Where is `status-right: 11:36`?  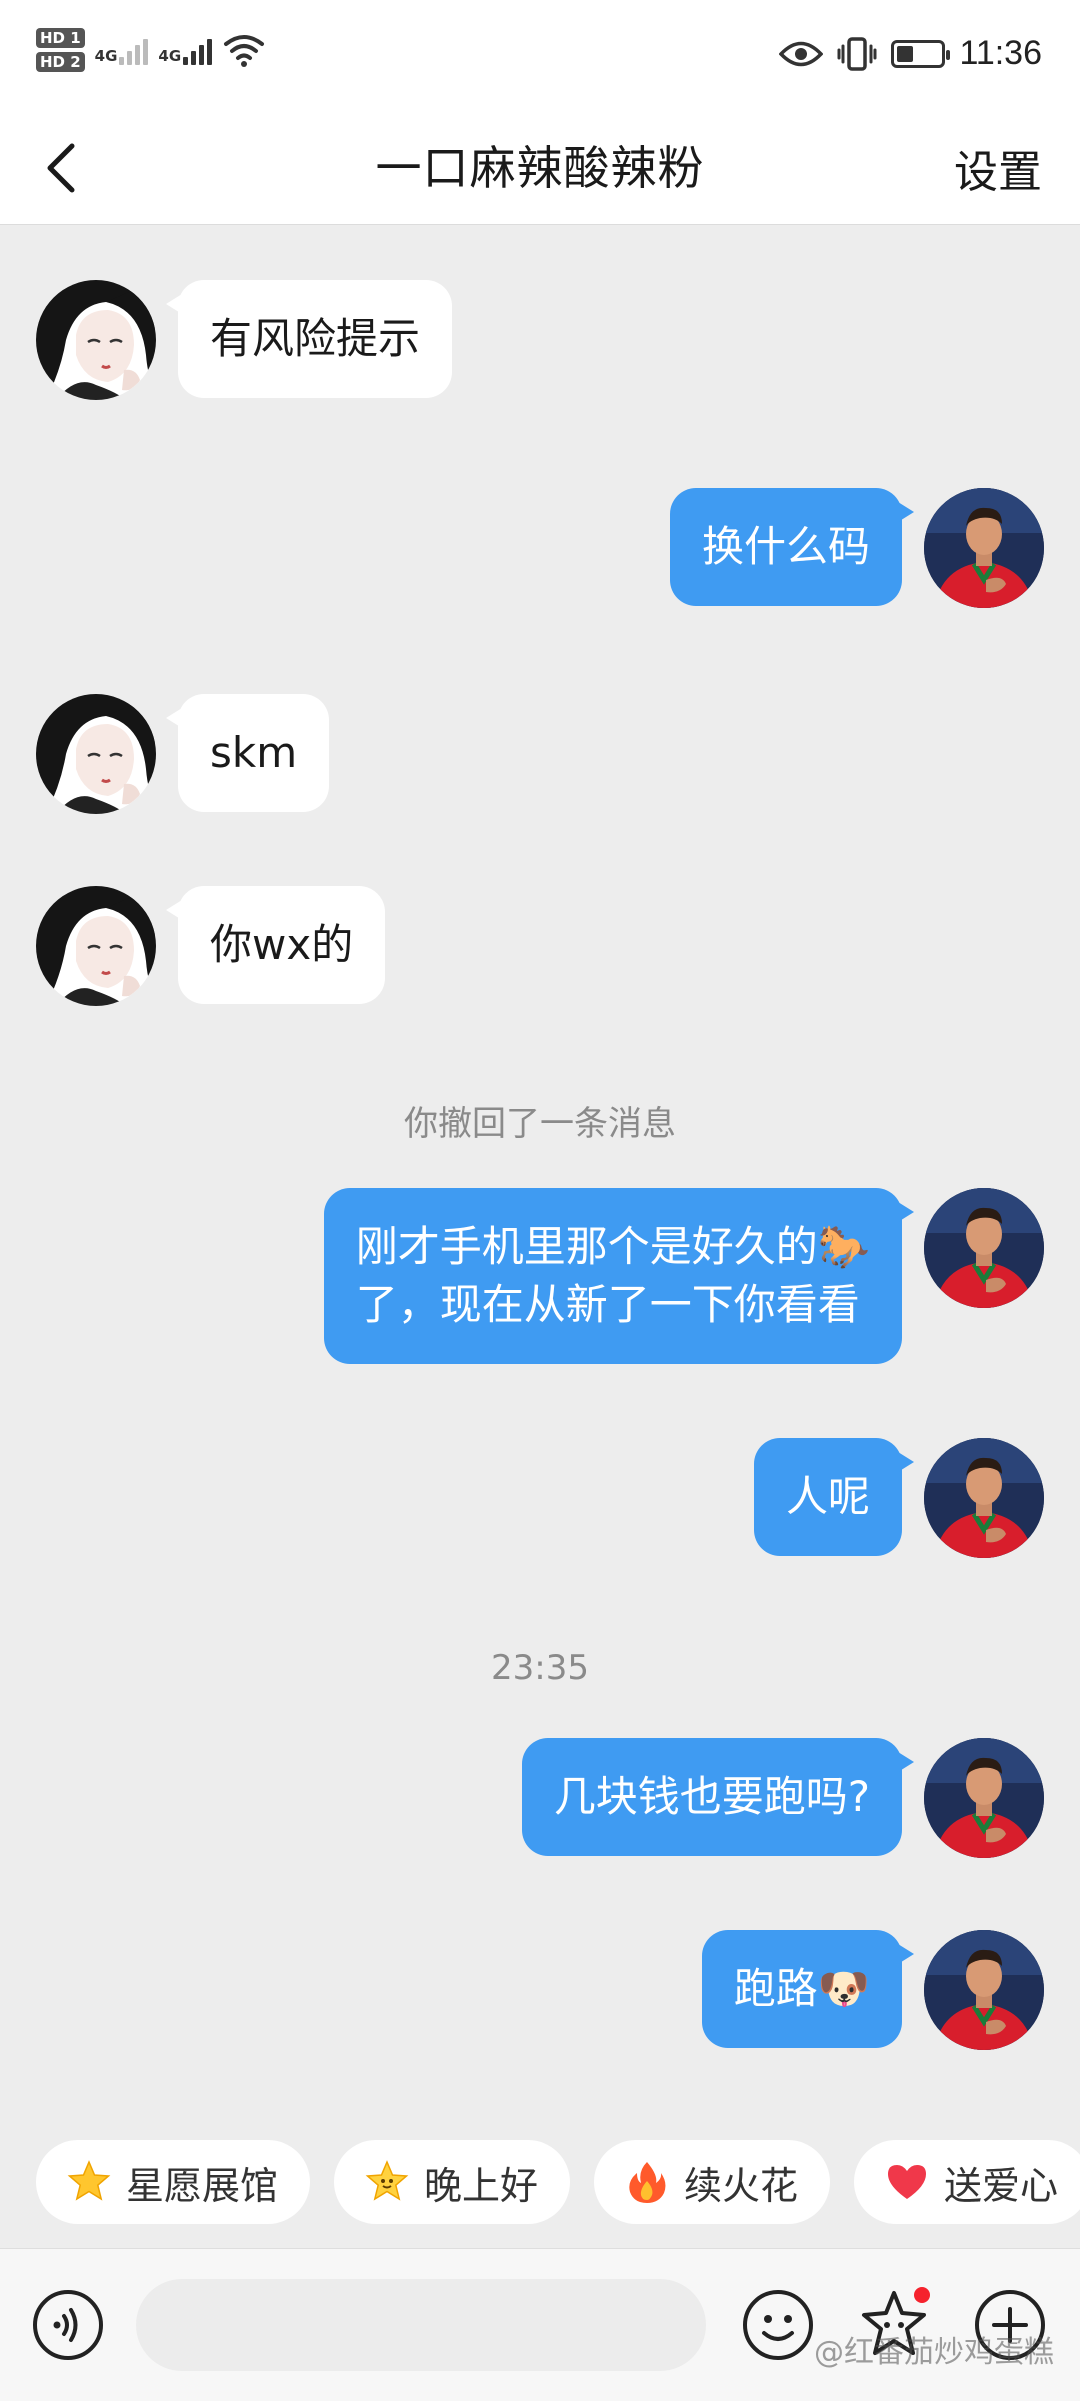 status-right: 11:36 is located at coordinates (910, 53).